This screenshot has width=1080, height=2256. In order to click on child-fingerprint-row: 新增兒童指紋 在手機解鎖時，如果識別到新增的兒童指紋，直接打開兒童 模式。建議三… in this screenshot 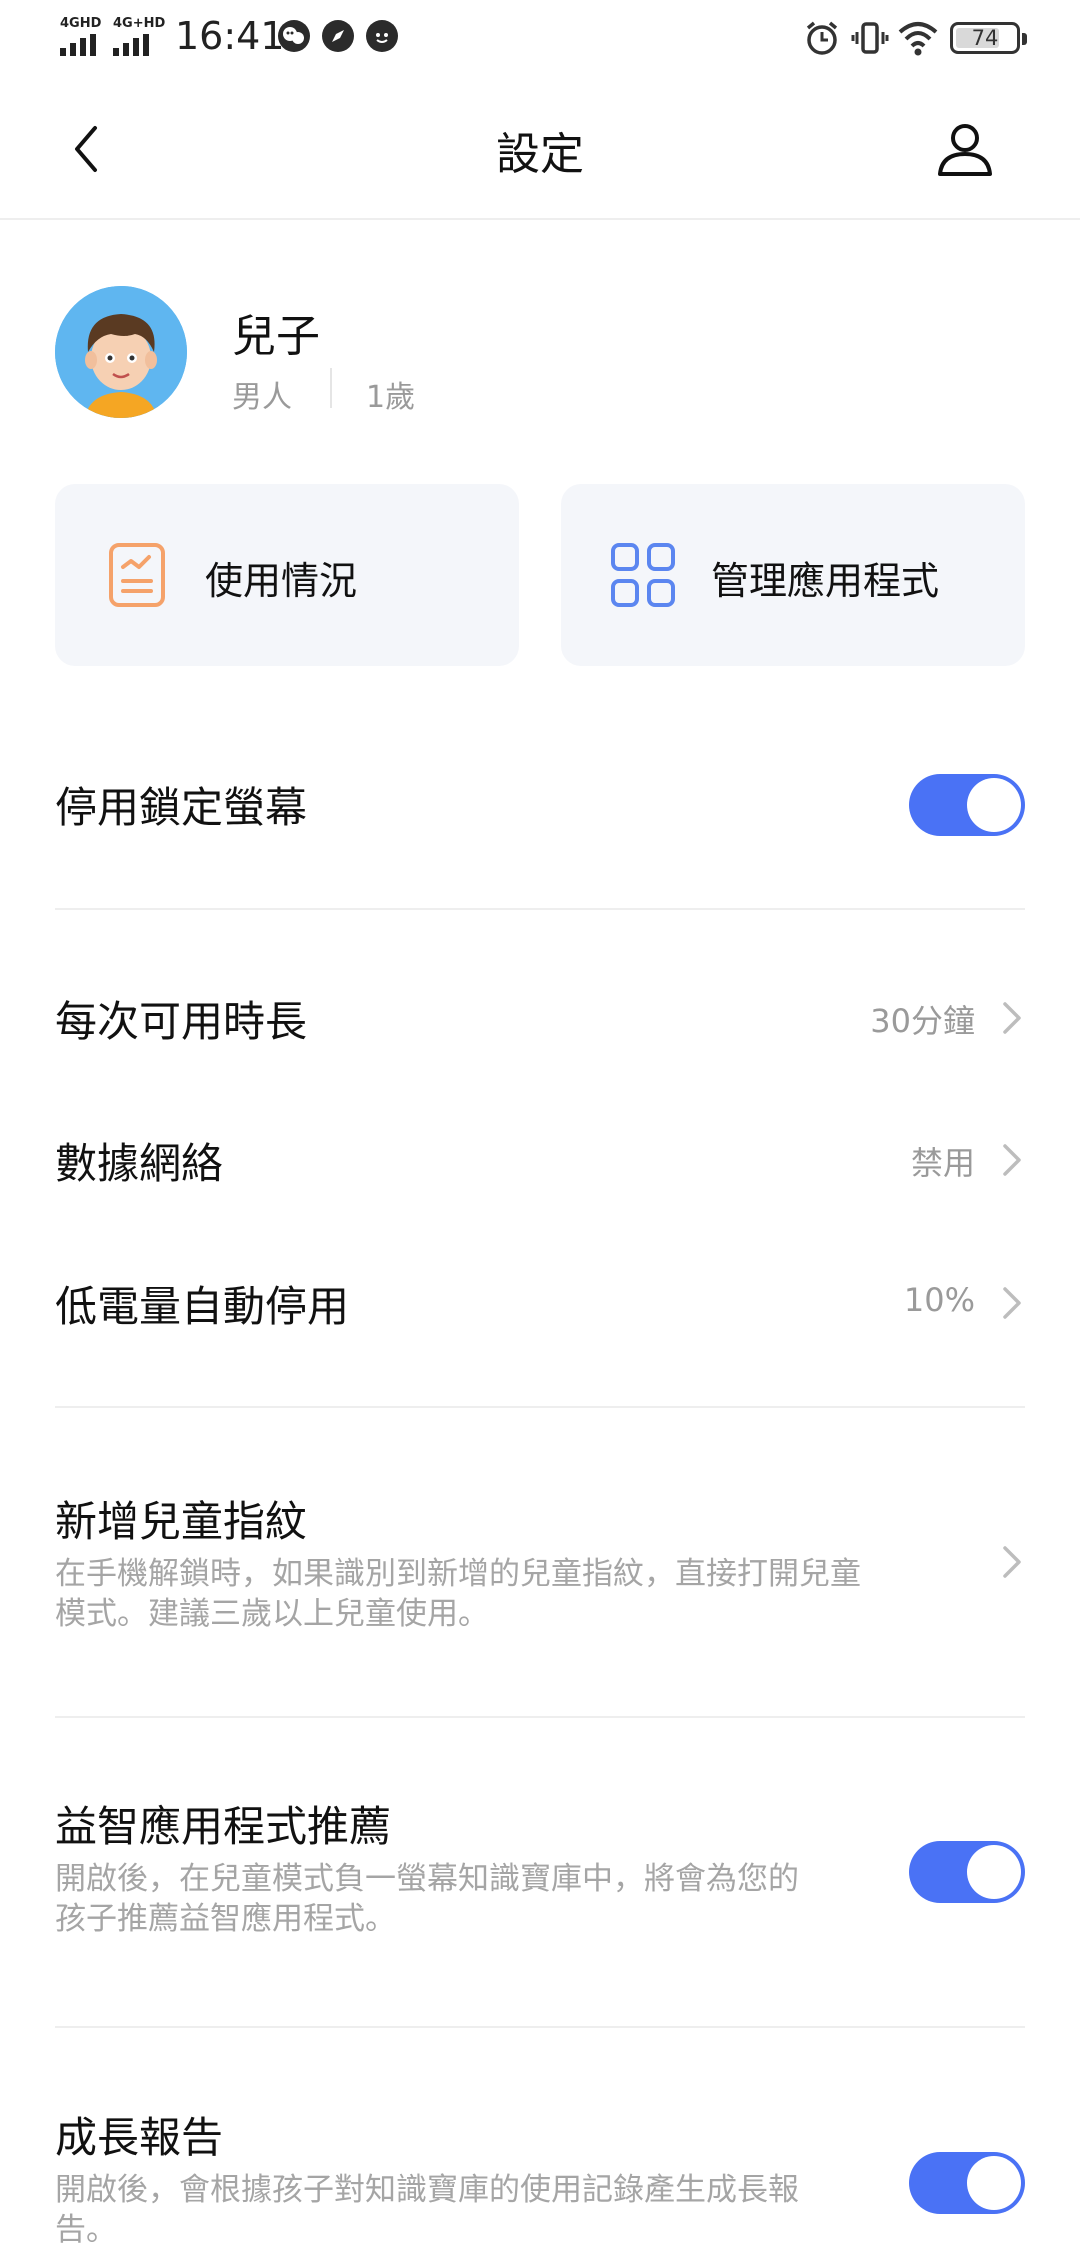, I will do `click(540, 1563)`.